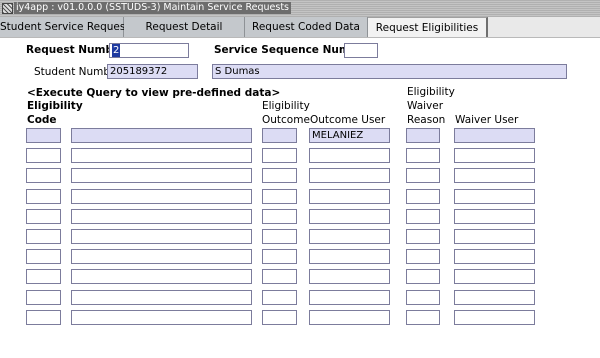  Describe the element at coordinates (116, 50) in the screenshot. I see `text-cursor: 2` at that location.